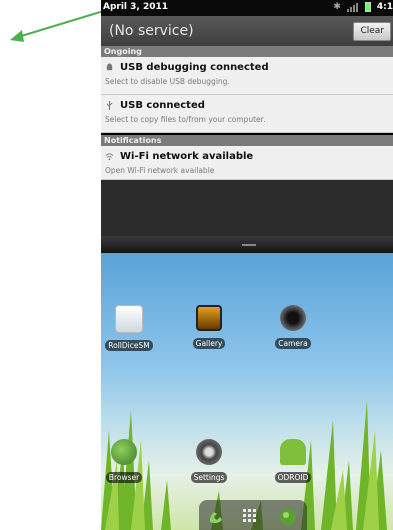 This screenshot has height=530, width=393. I want to click on dock, so click(247, 515).